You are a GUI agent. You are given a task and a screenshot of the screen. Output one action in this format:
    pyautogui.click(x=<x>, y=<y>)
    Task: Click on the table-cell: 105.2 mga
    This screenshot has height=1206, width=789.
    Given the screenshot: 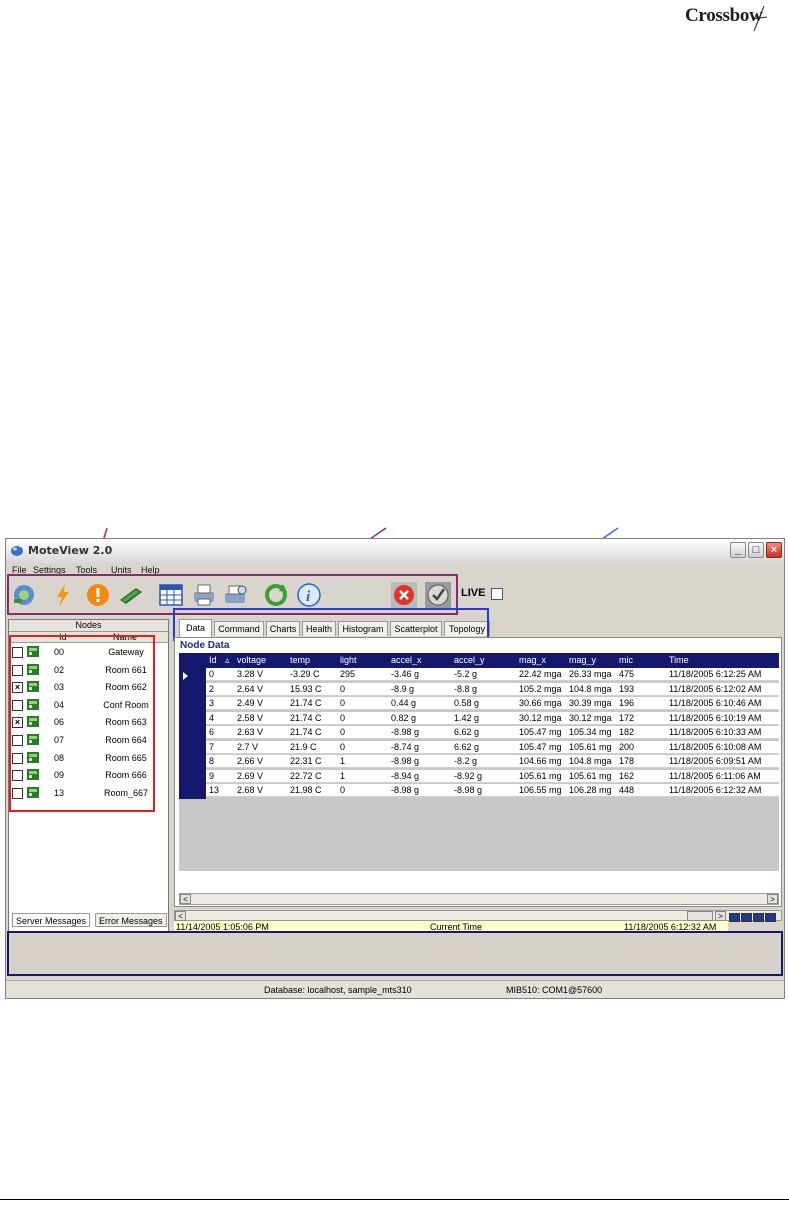 What is the action you would take?
    pyautogui.click(x=540, y=688)
    